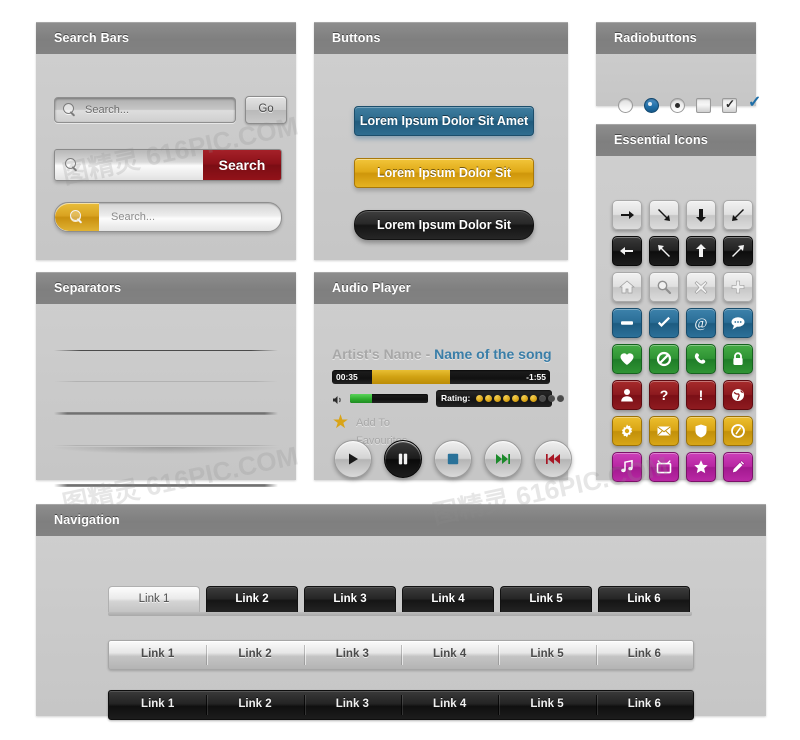 This screenshot has height=740, width=800. I want to click on volume-fill, so click(361, 398).